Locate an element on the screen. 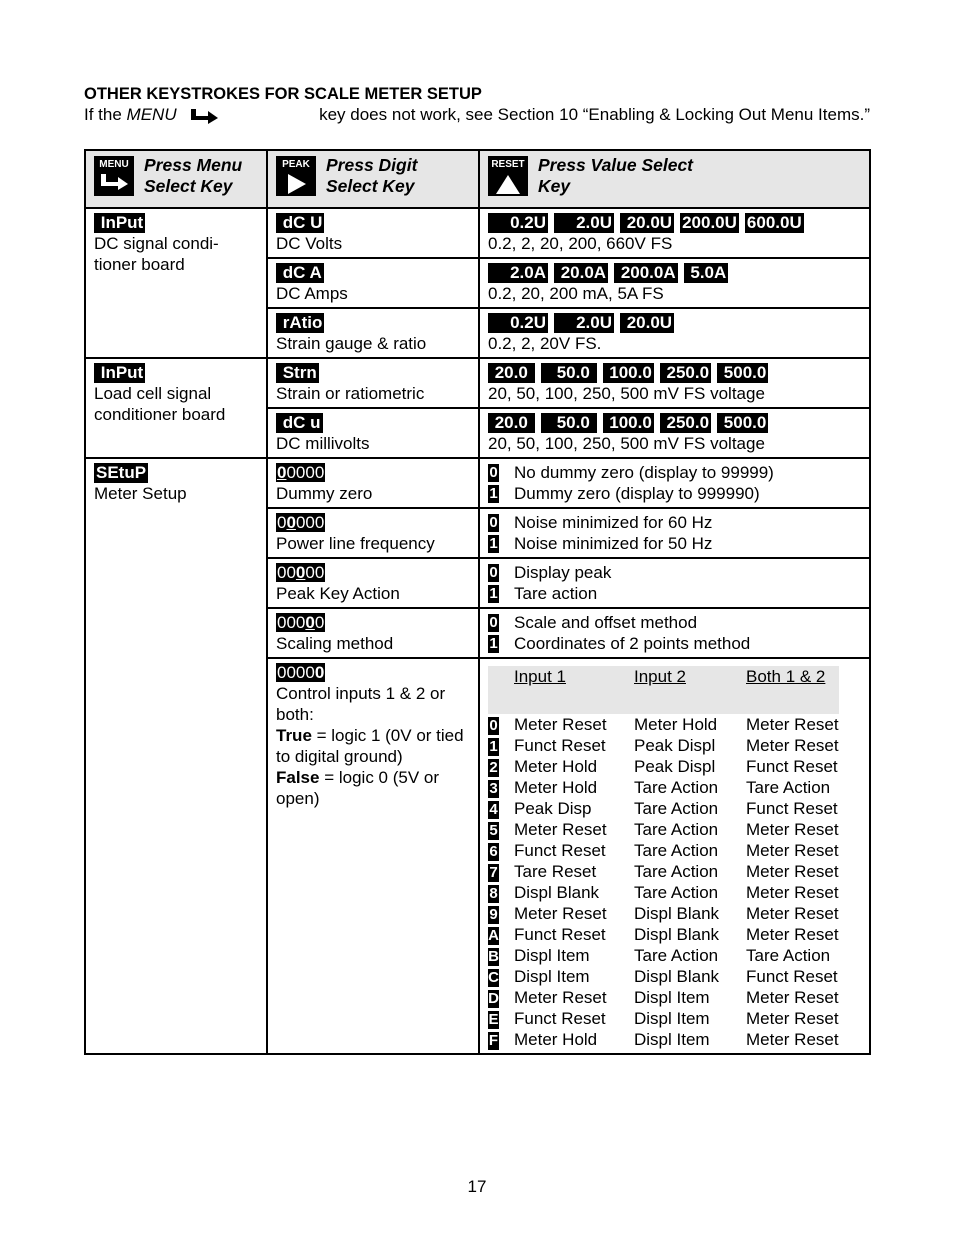 Image resolution: width=954 pixels, height=1235 pixels. control-option-row: 5 Meter Reset Tare Action Meter Reset is located at coordinates (663, 829).